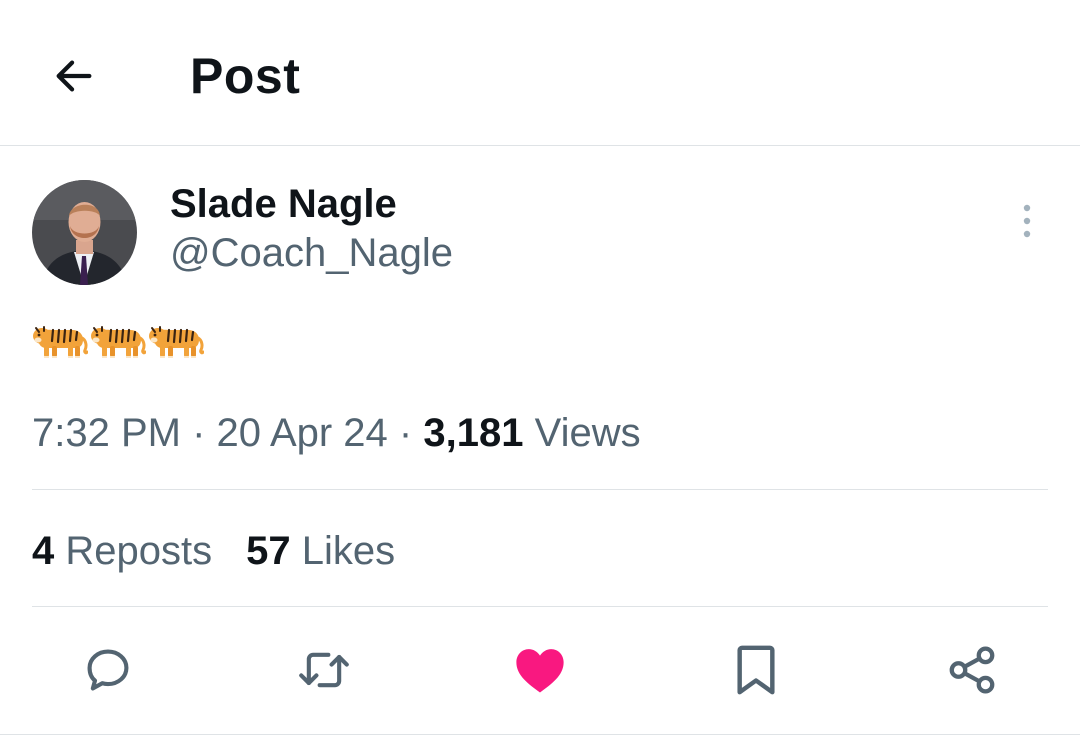 This screenshot has width=1080, height=737. What do you see at coordinates (587, 433) in the screenshot?
I see `views-label: Views` at bounding box center [587, 433].